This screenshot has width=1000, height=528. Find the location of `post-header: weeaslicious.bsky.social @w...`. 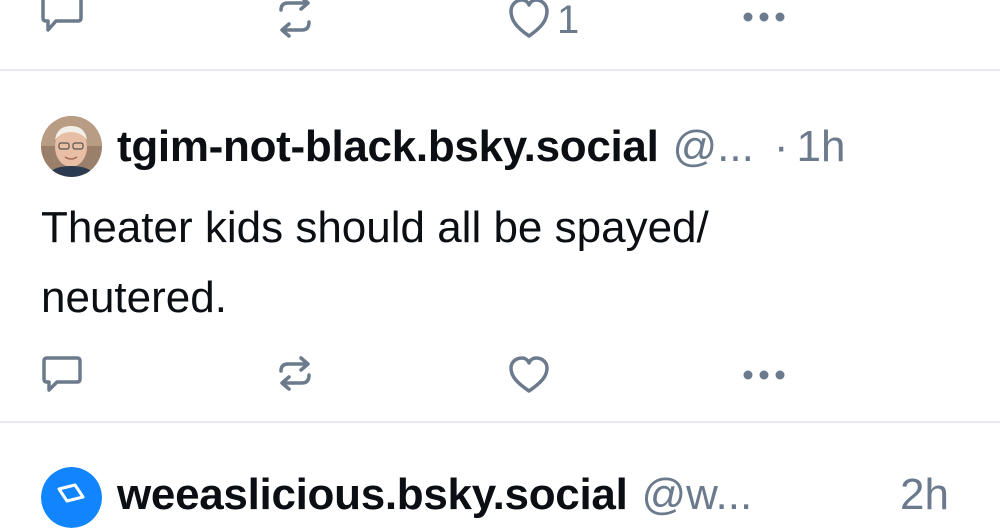

post-header: weeaslicious.bsky.social @w... is located at coordinates (434, 495).